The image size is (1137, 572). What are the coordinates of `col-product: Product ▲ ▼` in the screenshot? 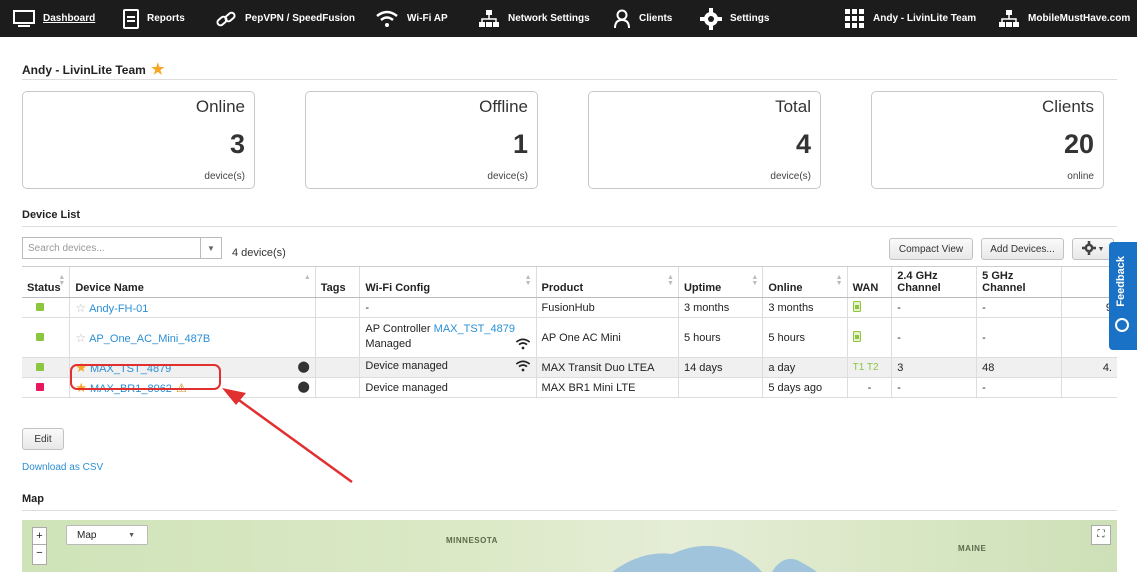 It's located at (607, 282).